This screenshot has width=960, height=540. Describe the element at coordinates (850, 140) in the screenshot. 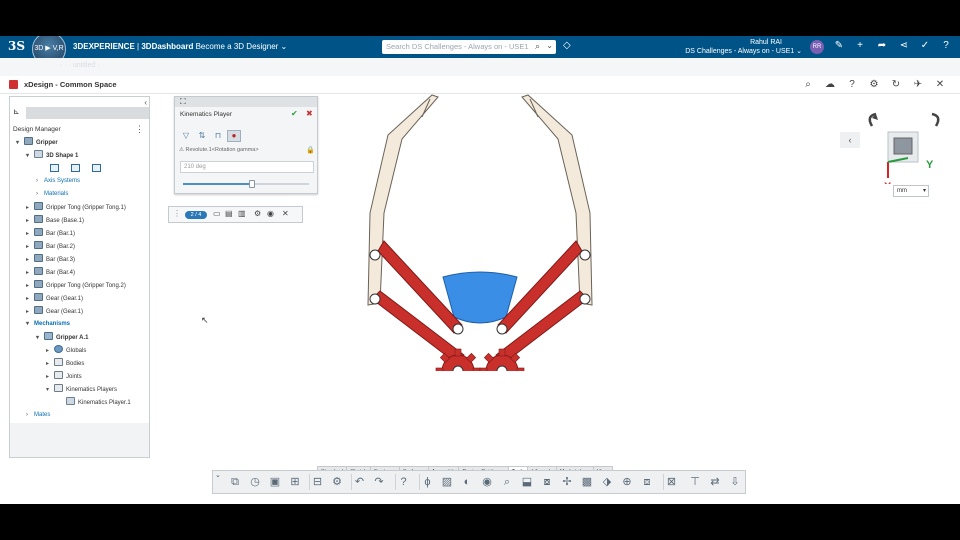

I see `expand-panel-button: ‹` at that location.